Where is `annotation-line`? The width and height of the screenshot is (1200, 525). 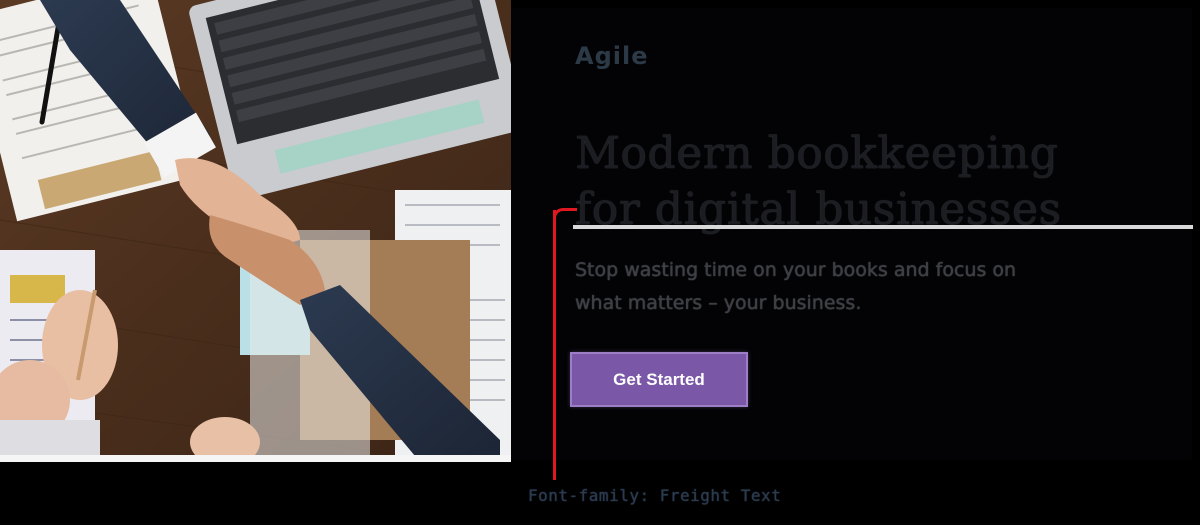
annotation-line is located at coordinates (554, 345).